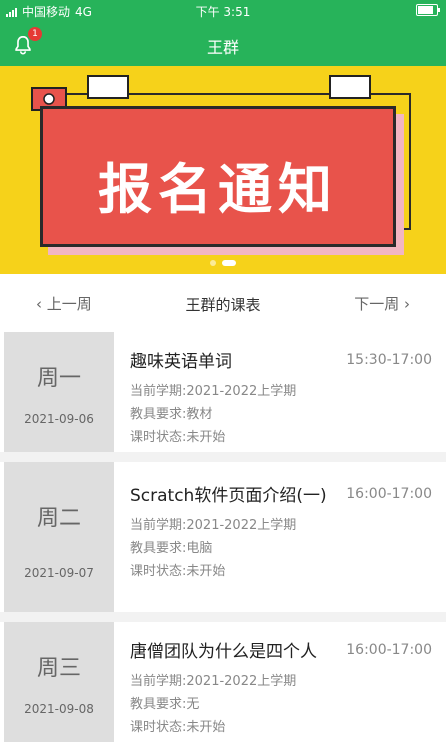 Image resolution: width=446 pixels, height=742 pixels. Describe the element at coordinates (59, 573) in the screenshot. I see `day-date: 2021-09-07` at that location.